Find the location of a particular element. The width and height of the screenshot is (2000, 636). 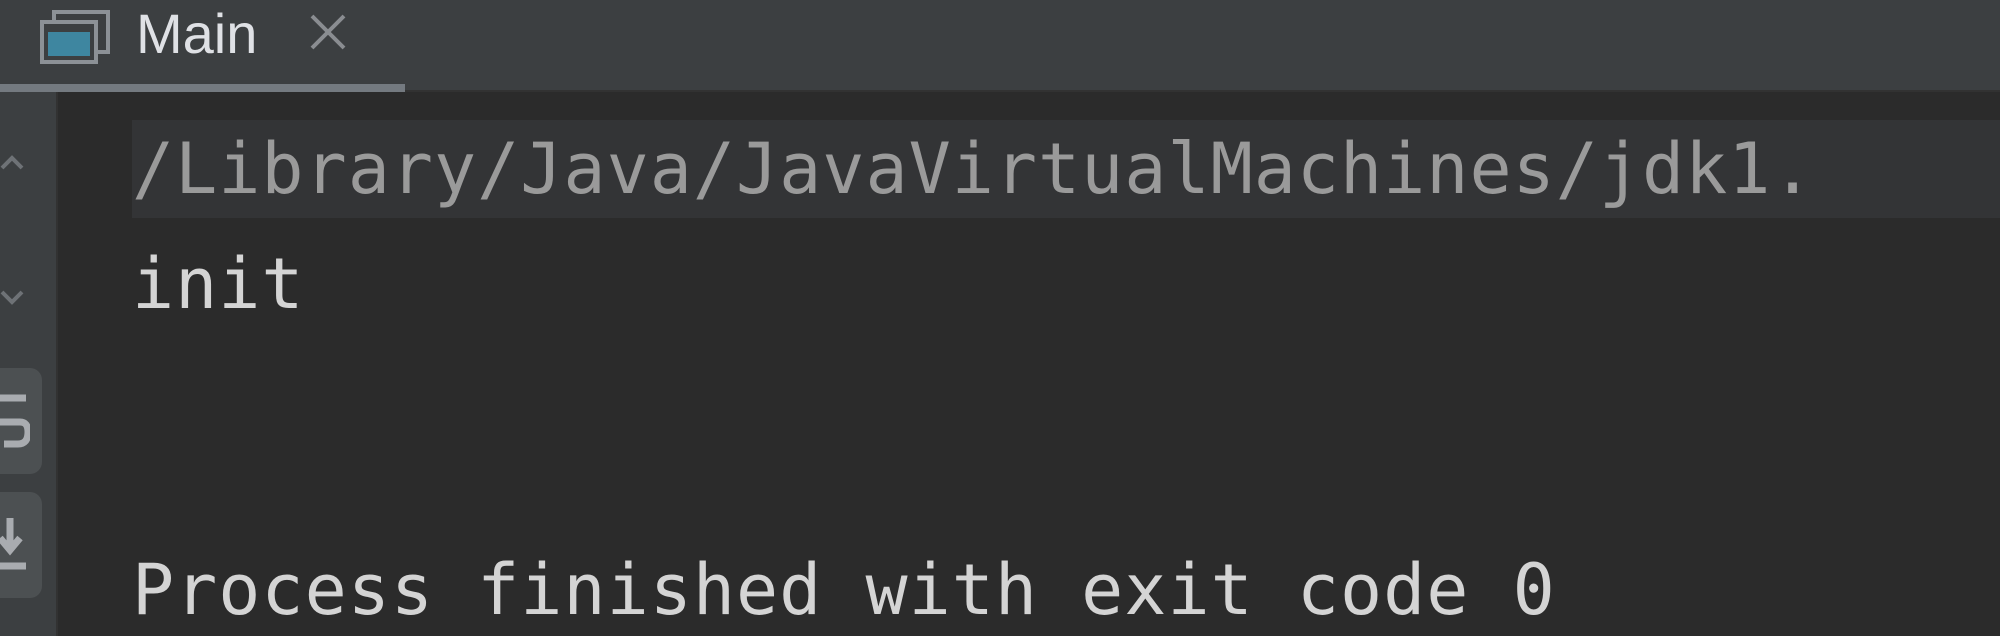

down-arrow-icon is located at coordinates (15, 297).